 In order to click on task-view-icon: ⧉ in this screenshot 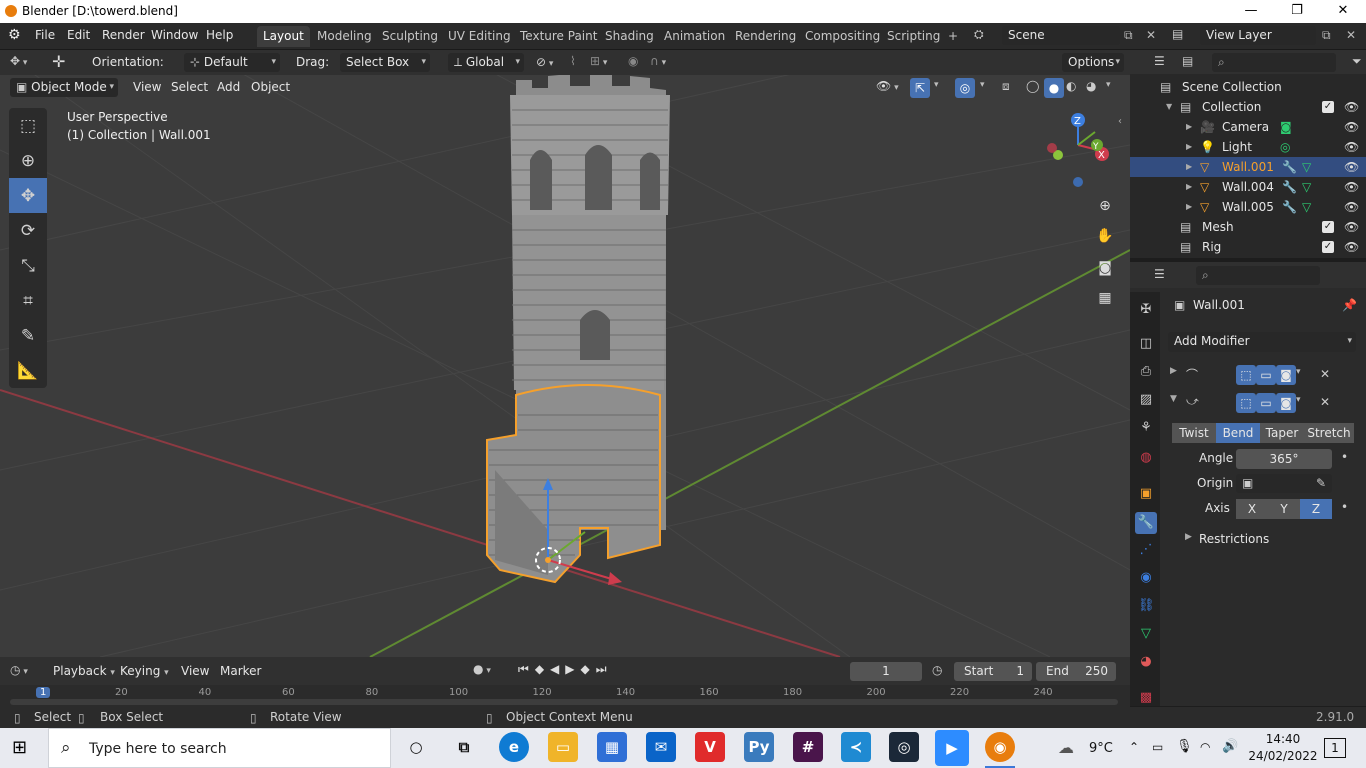, I will do `click(464, 747)`.